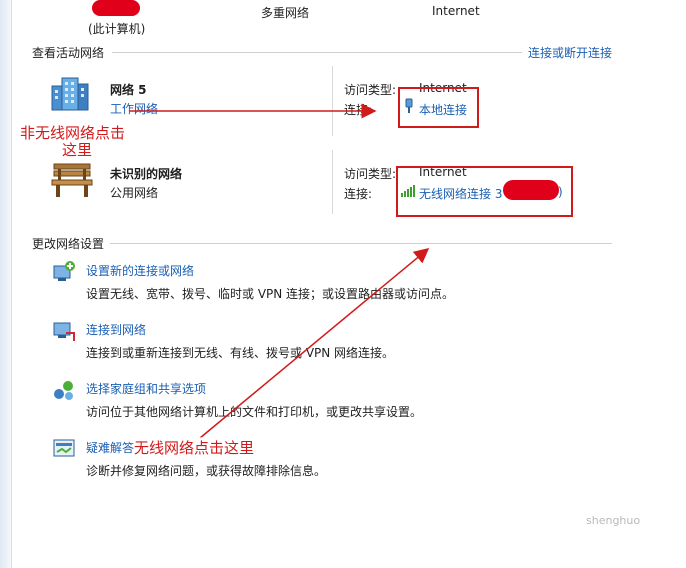  I want to click on wireless-annotation: 无线网络点击这里, so click(194, 447).